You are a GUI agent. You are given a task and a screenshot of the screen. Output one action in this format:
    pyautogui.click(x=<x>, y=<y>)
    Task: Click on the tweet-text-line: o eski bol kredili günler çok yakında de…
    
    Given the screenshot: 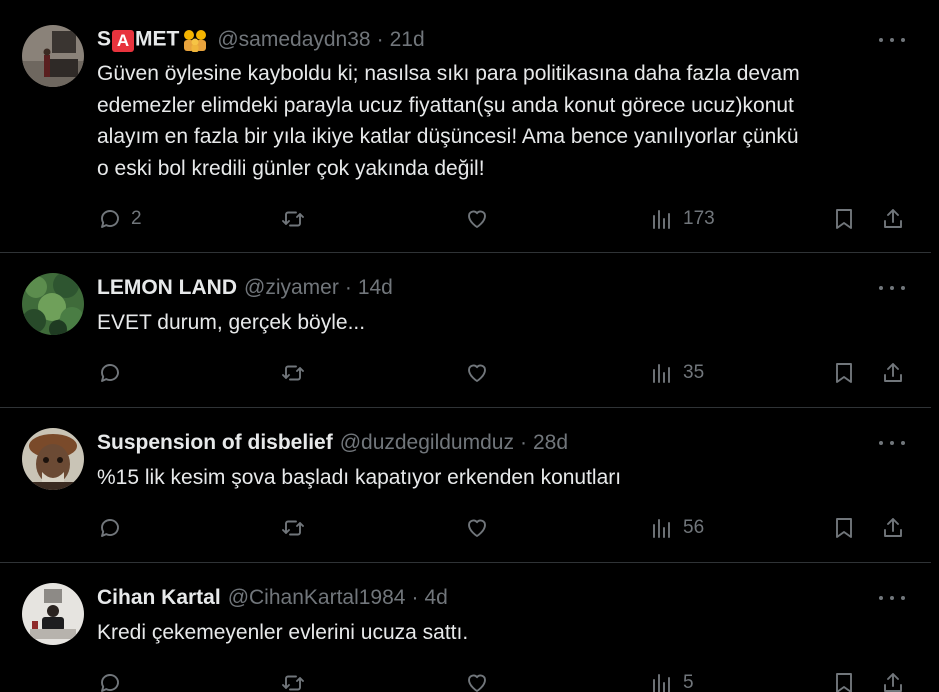 What is the action you would take?
    pyautogui.click(x=291, y=168)
    